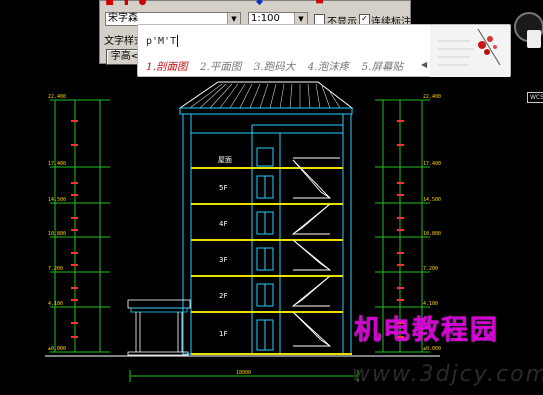  What do you see at coordinates (319, 3) in the screenshot?
I see `toolbar-icon-e: ▬` at bounding box center [319, 3].